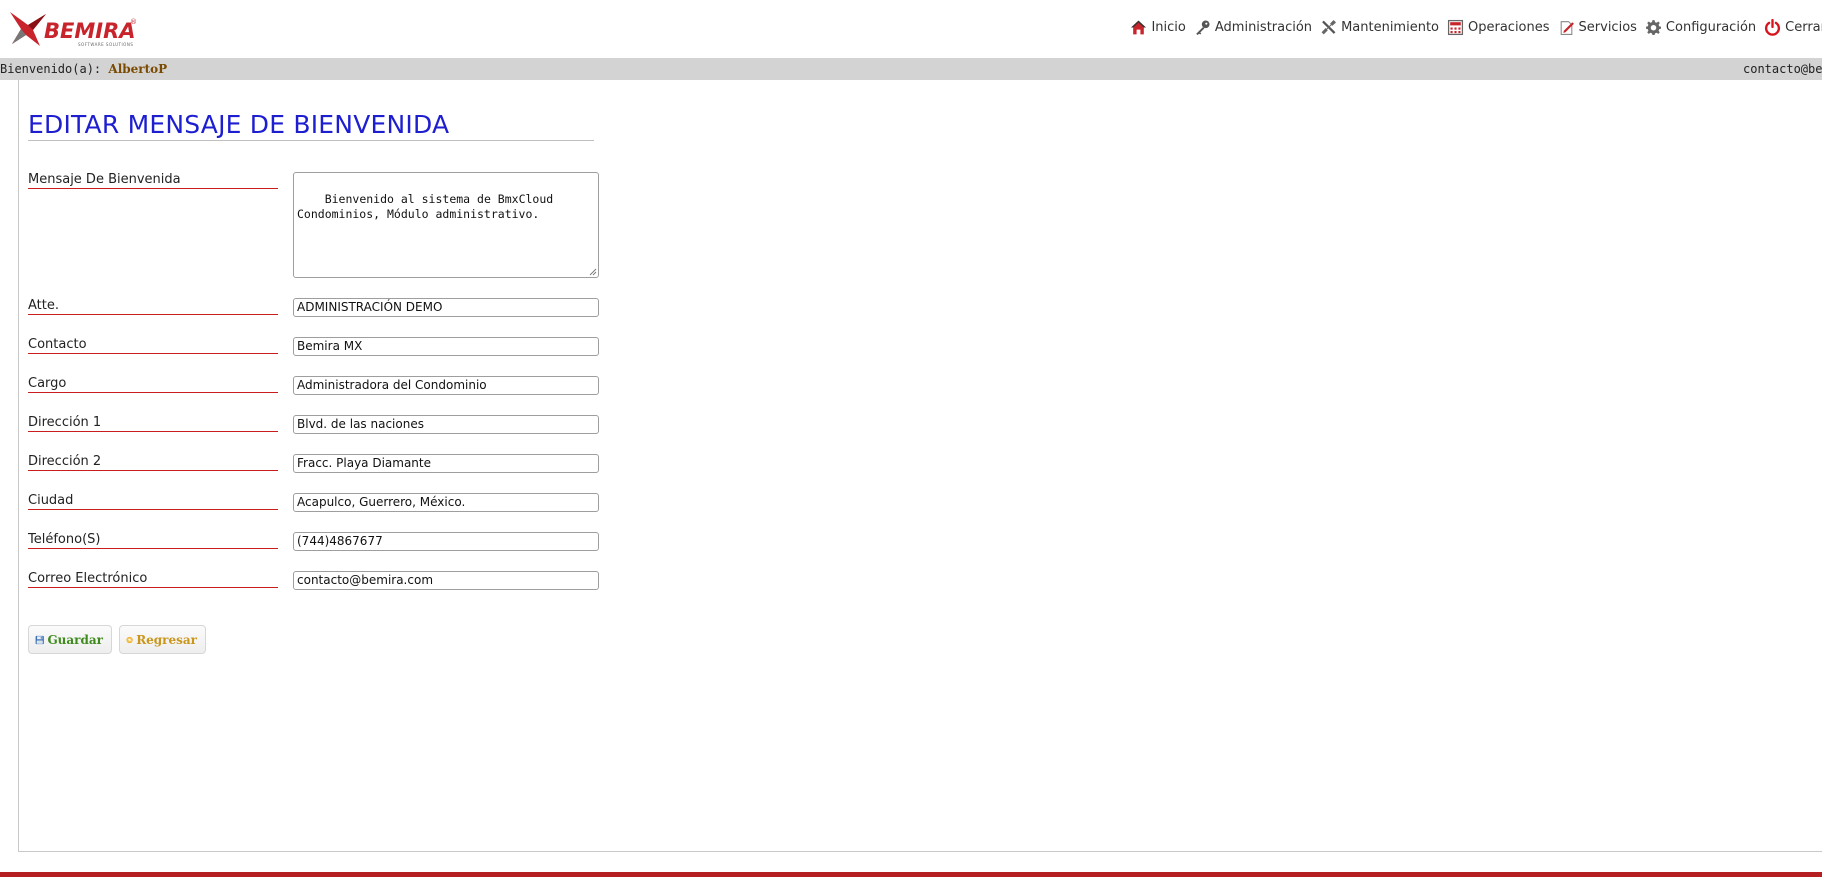  I want to click on welcome-greeting: Bienvenido(a): AlbertoP, so click(83, 69).